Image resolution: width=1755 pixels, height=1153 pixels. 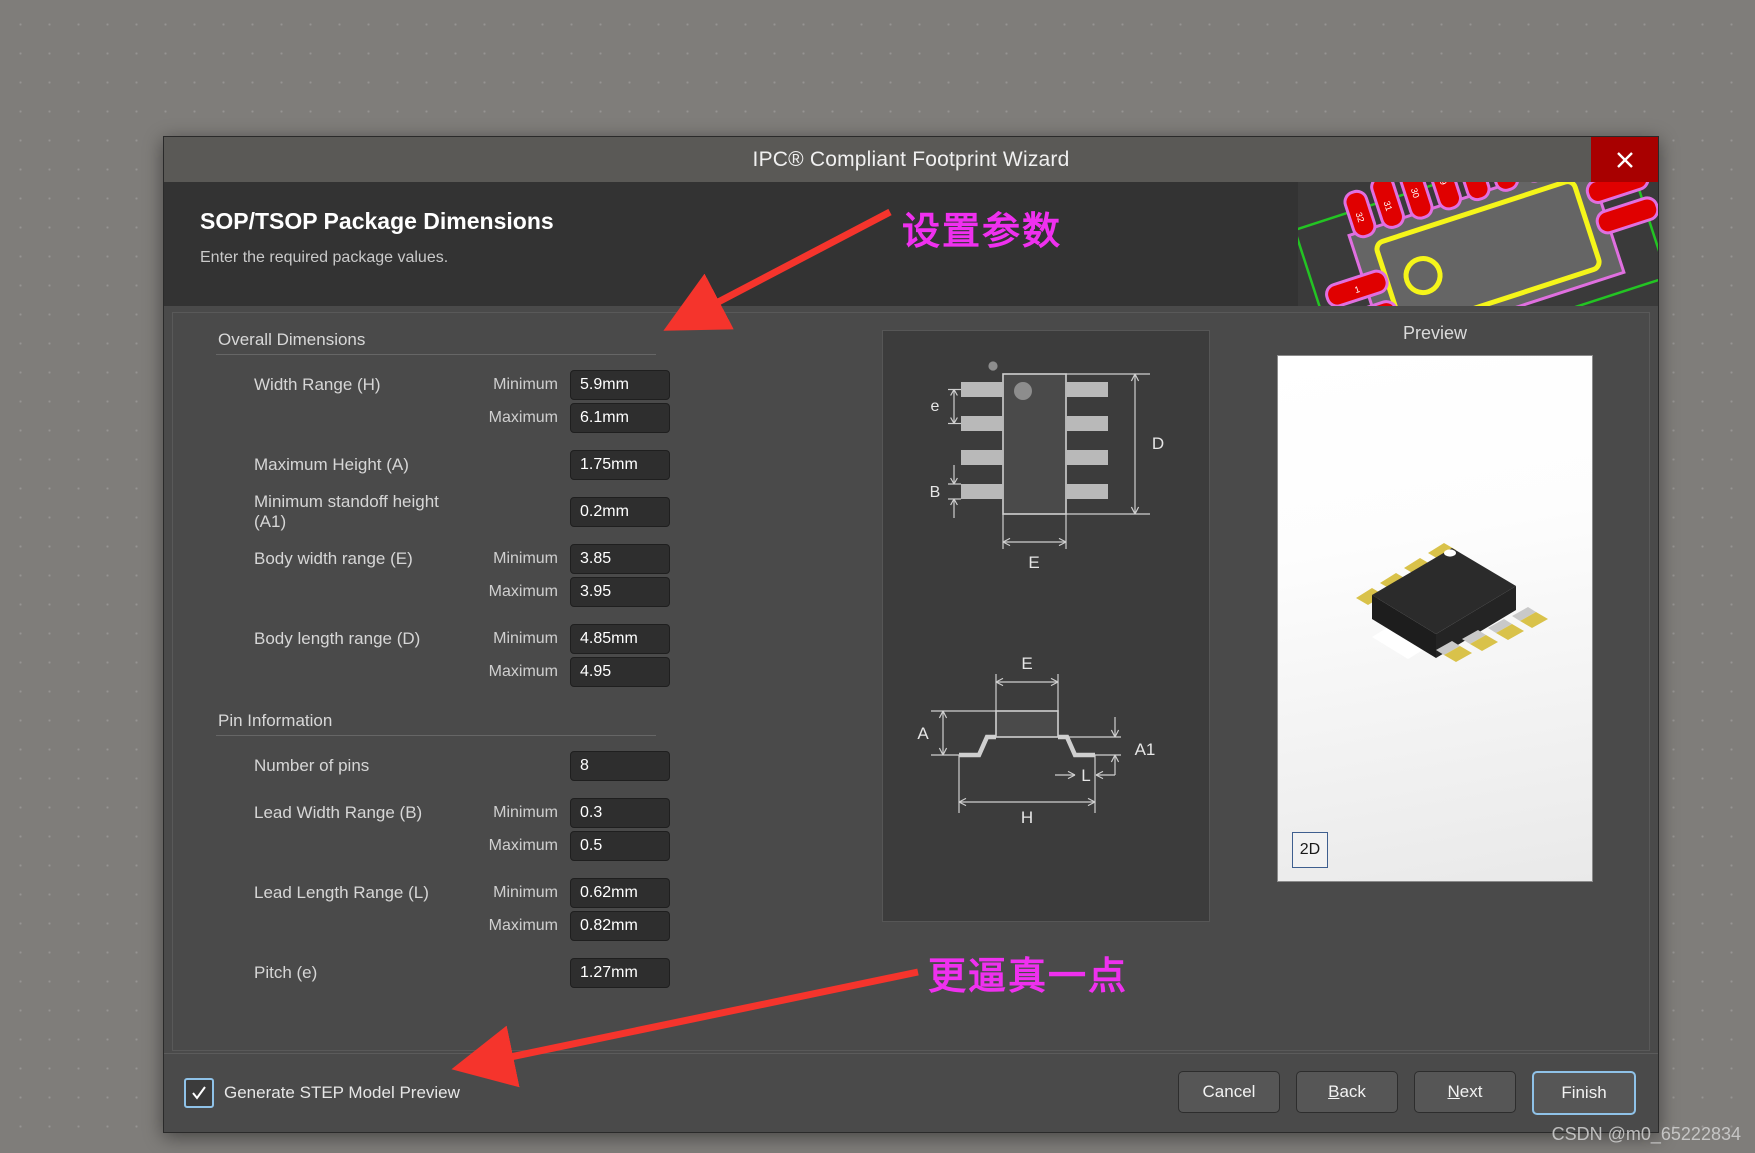 I want to click on input-body-length-max: 4.95, so click(x=620, y=671).